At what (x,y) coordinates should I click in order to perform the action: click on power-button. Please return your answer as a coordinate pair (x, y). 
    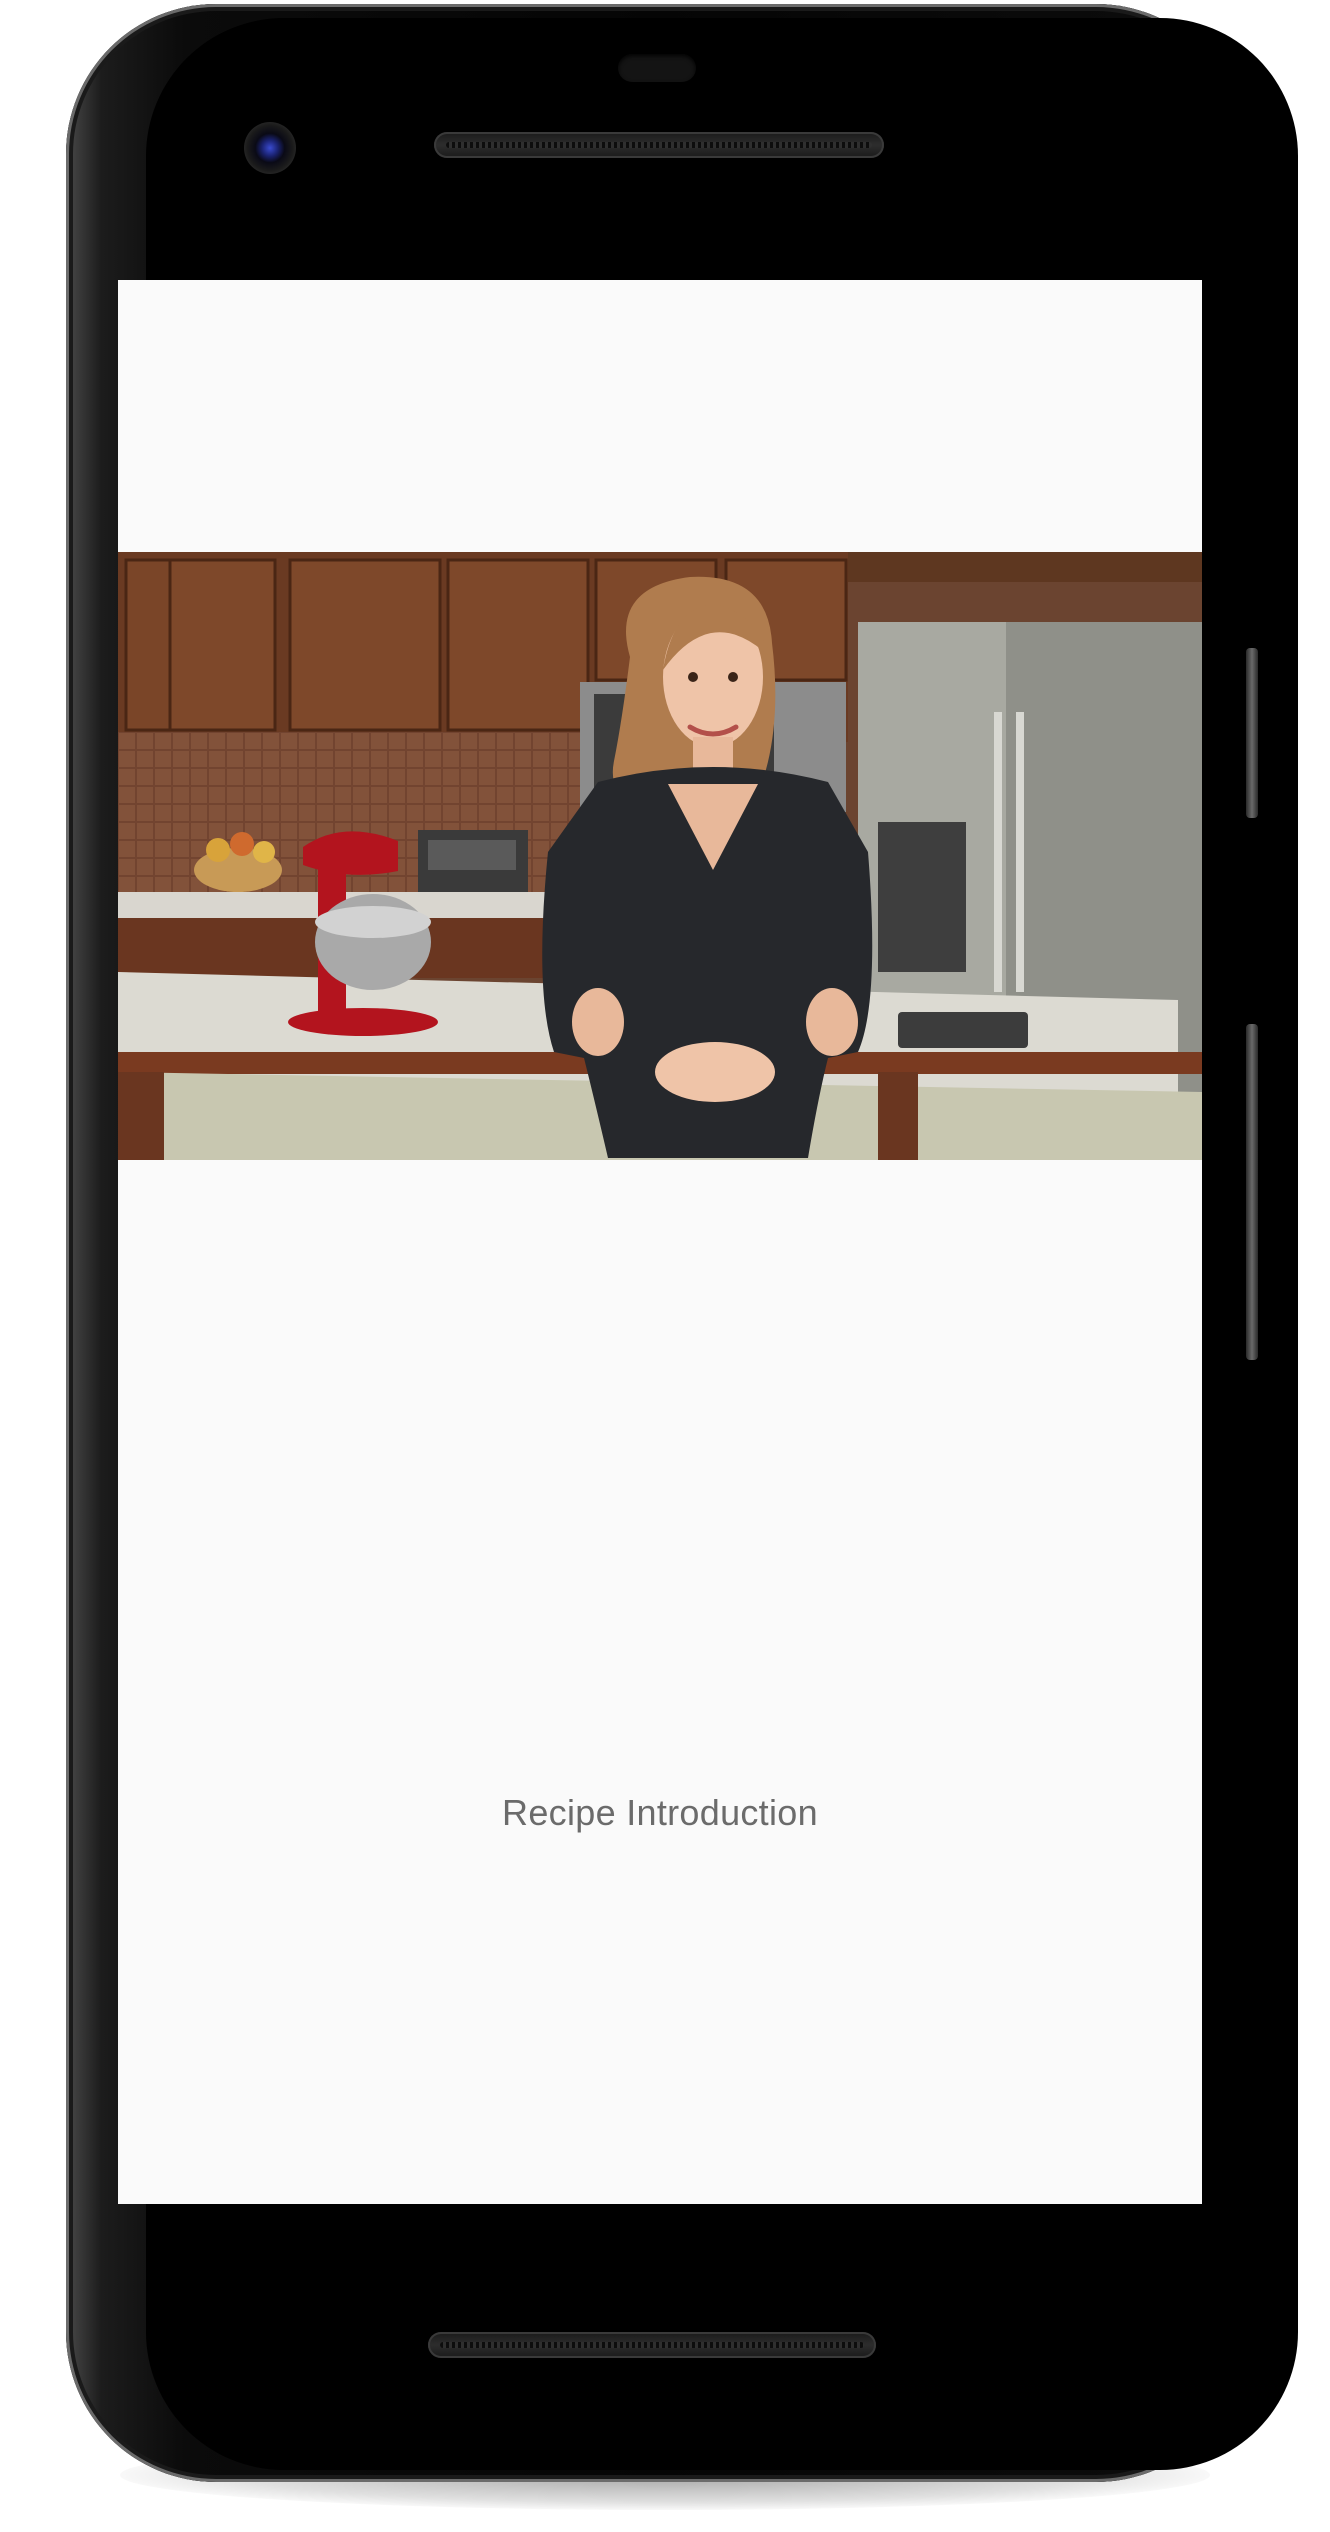
    Looking at the image, I should click on (1252, 733).